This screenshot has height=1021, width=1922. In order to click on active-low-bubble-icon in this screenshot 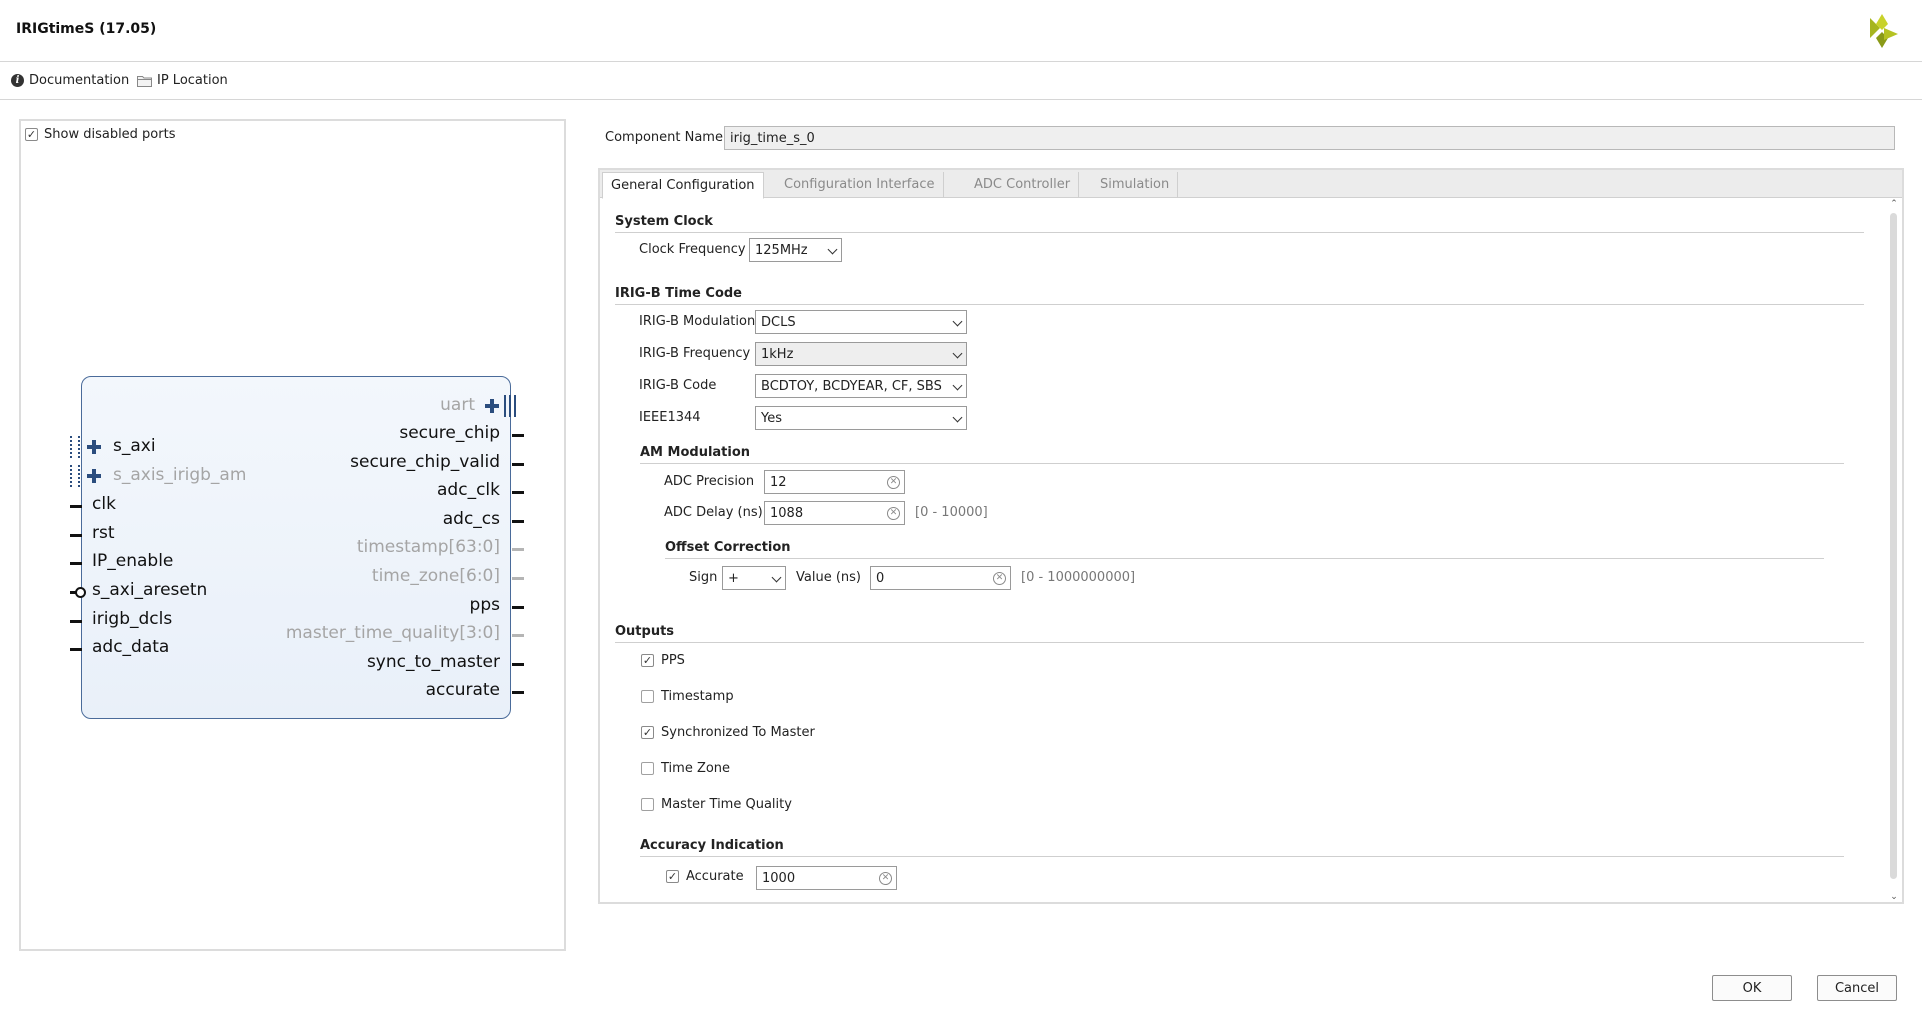, I will do `click(80, 592)`.